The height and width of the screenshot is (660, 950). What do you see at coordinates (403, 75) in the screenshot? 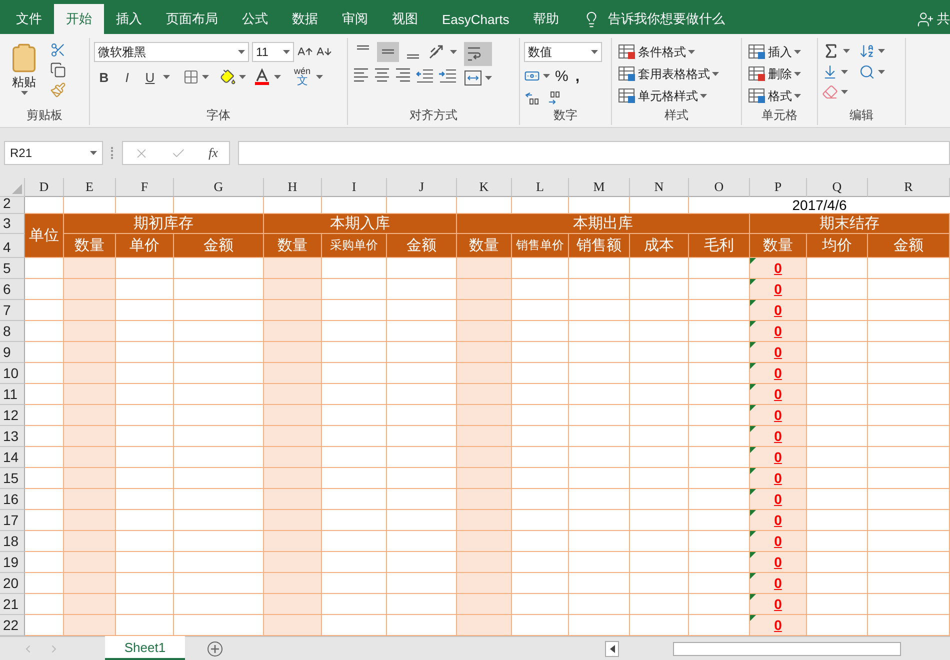
I see `align-right-icon` at bounding box center [403, 75].